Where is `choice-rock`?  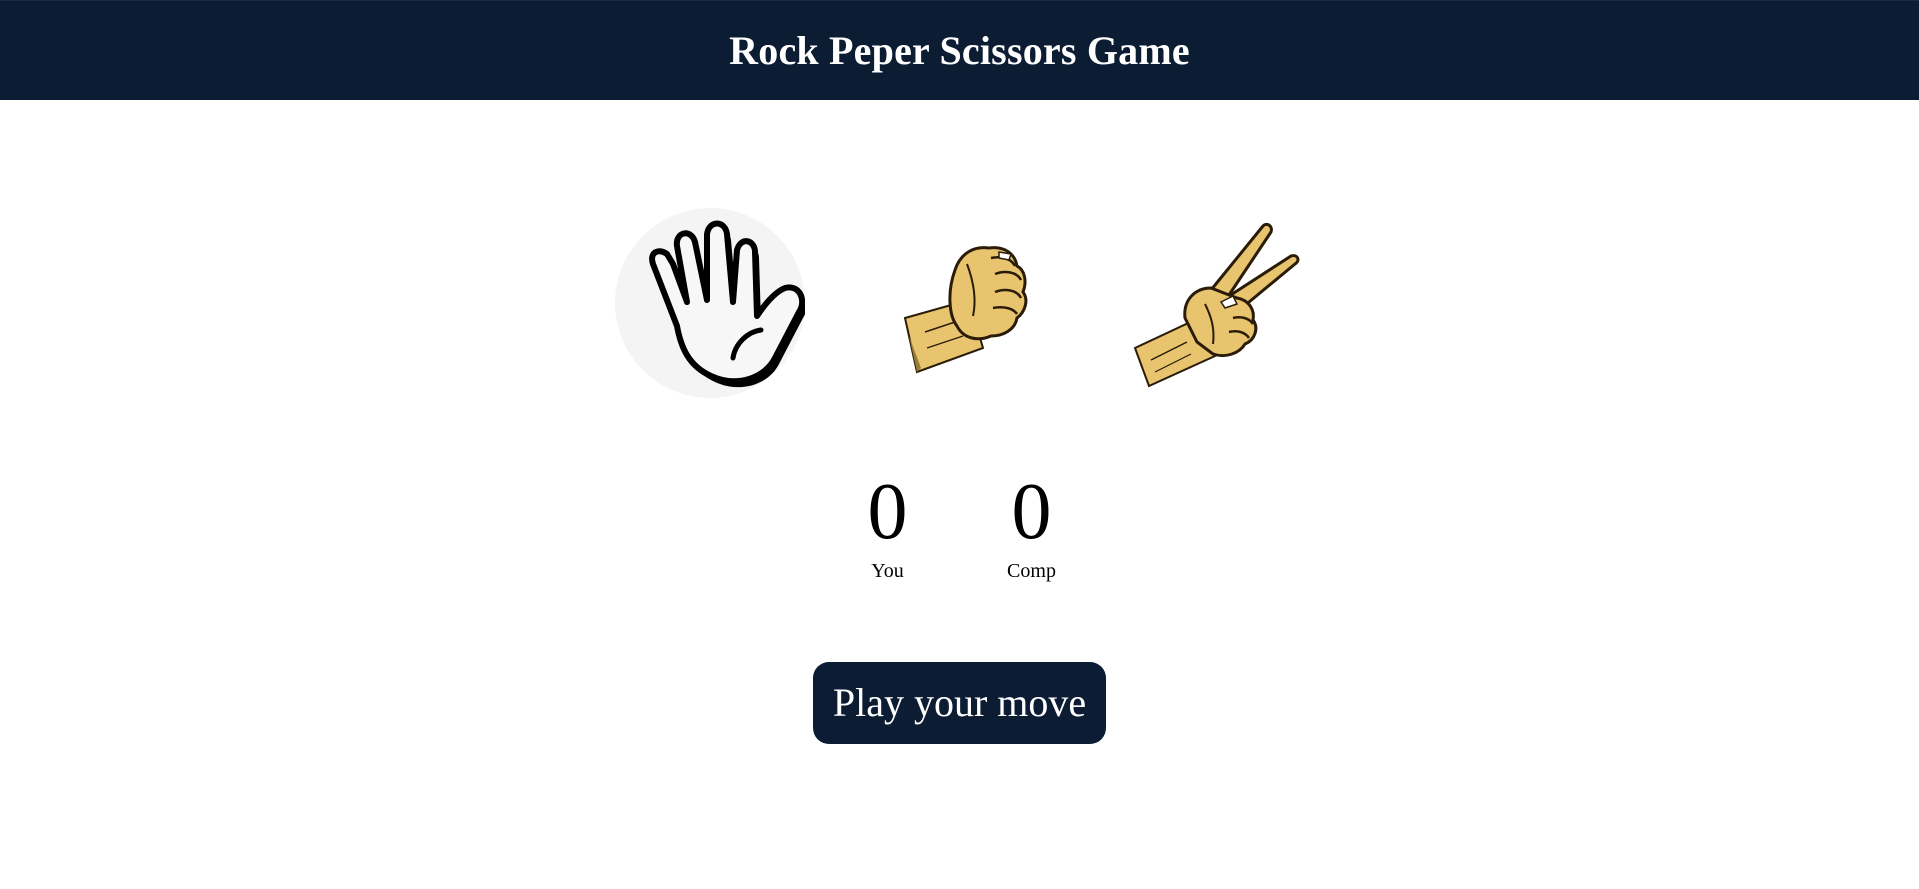
choice-rock is located at coordinates (960, 303).